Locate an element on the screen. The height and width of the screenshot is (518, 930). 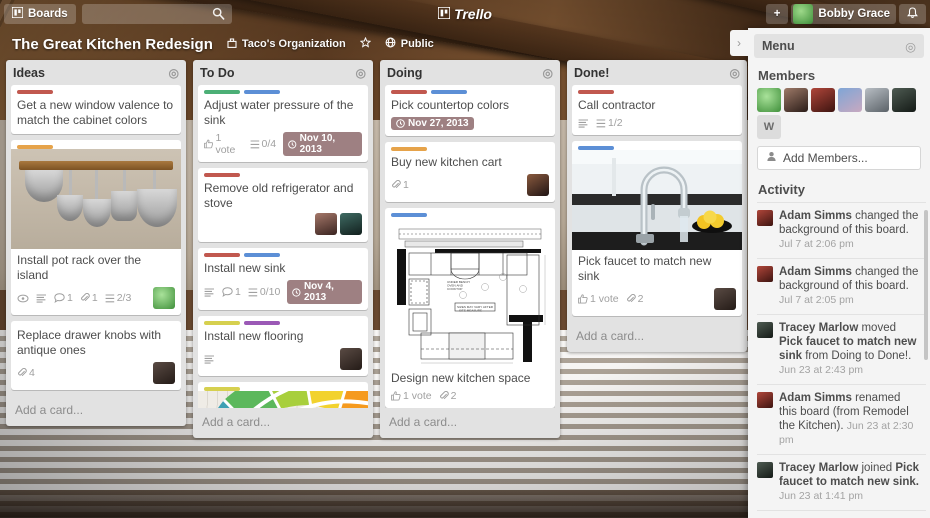
card: Pick faucet to match new sink 1 vote 2 is located at coordinates (657, 228).